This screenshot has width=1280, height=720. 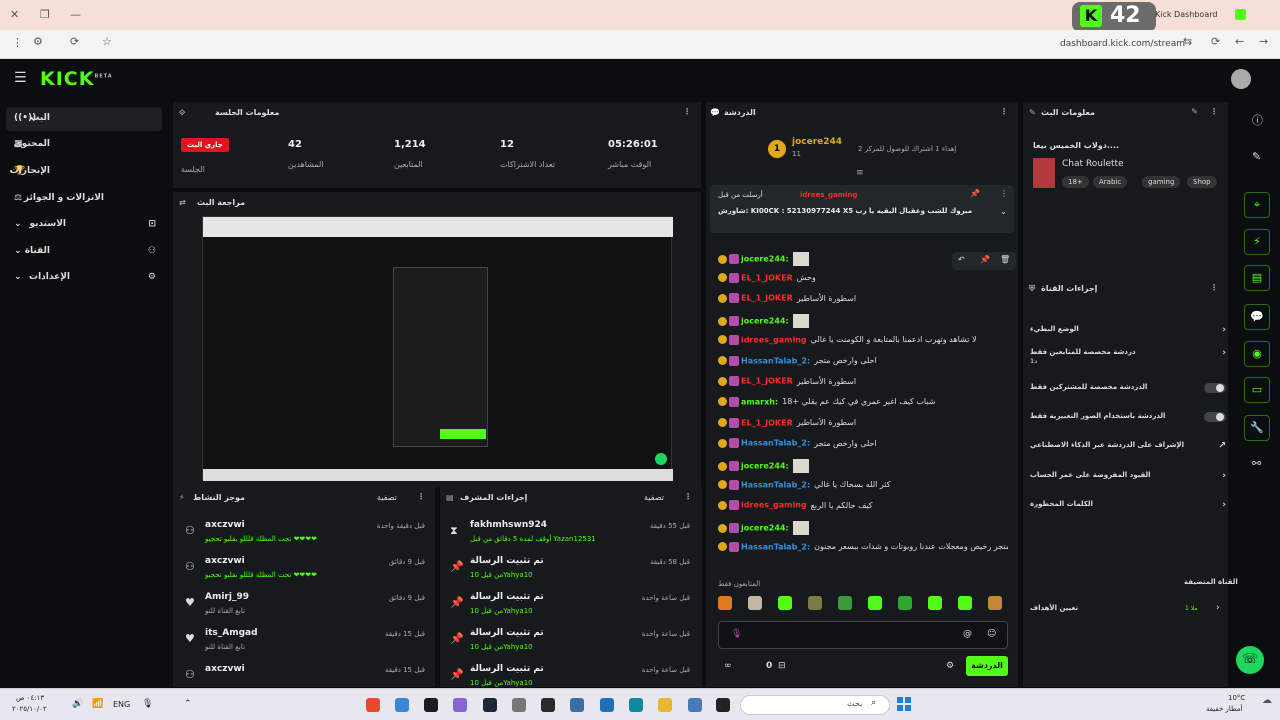 What do you see at coordinates (1128, 332) in the screenshot?
I see `channel-action-row: الوضع البطيء ›` at bounding box center [1128, 332].